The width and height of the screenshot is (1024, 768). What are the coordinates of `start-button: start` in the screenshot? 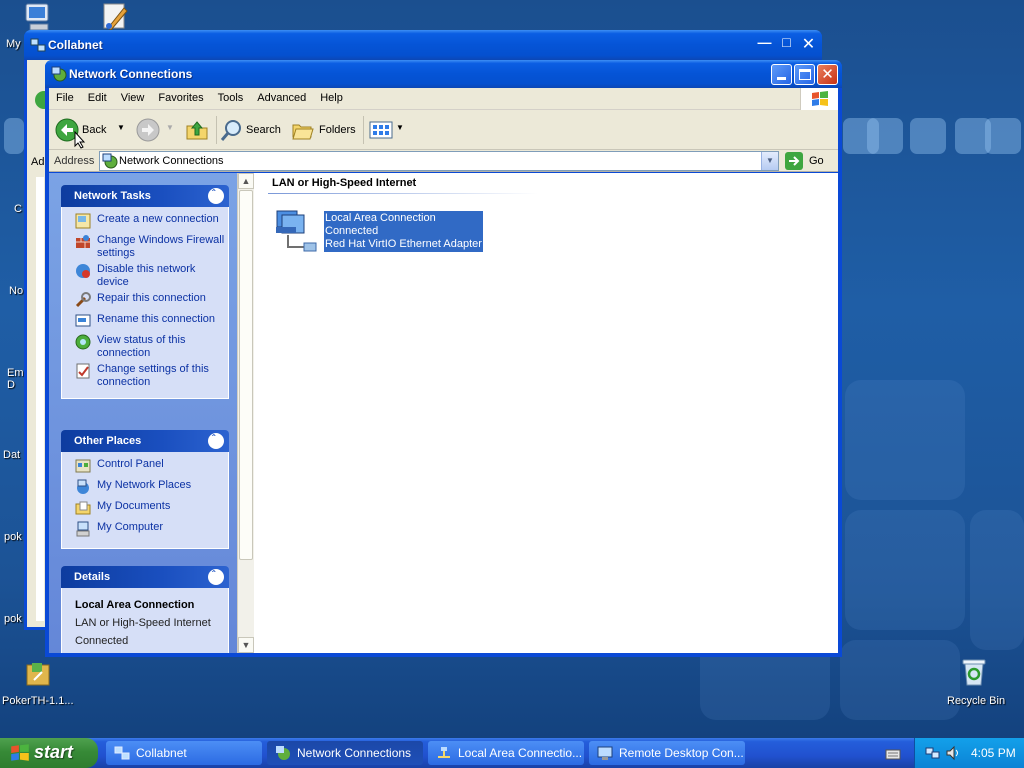 It's located at (49, 753).